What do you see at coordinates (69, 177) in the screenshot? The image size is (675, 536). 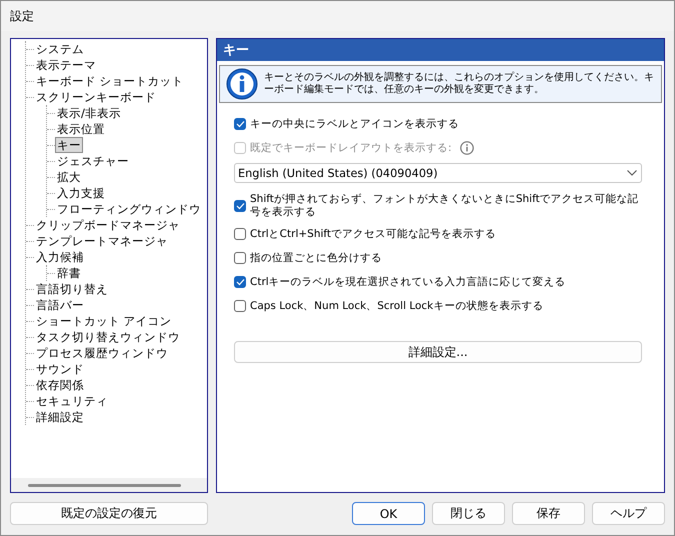 I see `tree-item: 拡大` at bounding box center [69, 177].